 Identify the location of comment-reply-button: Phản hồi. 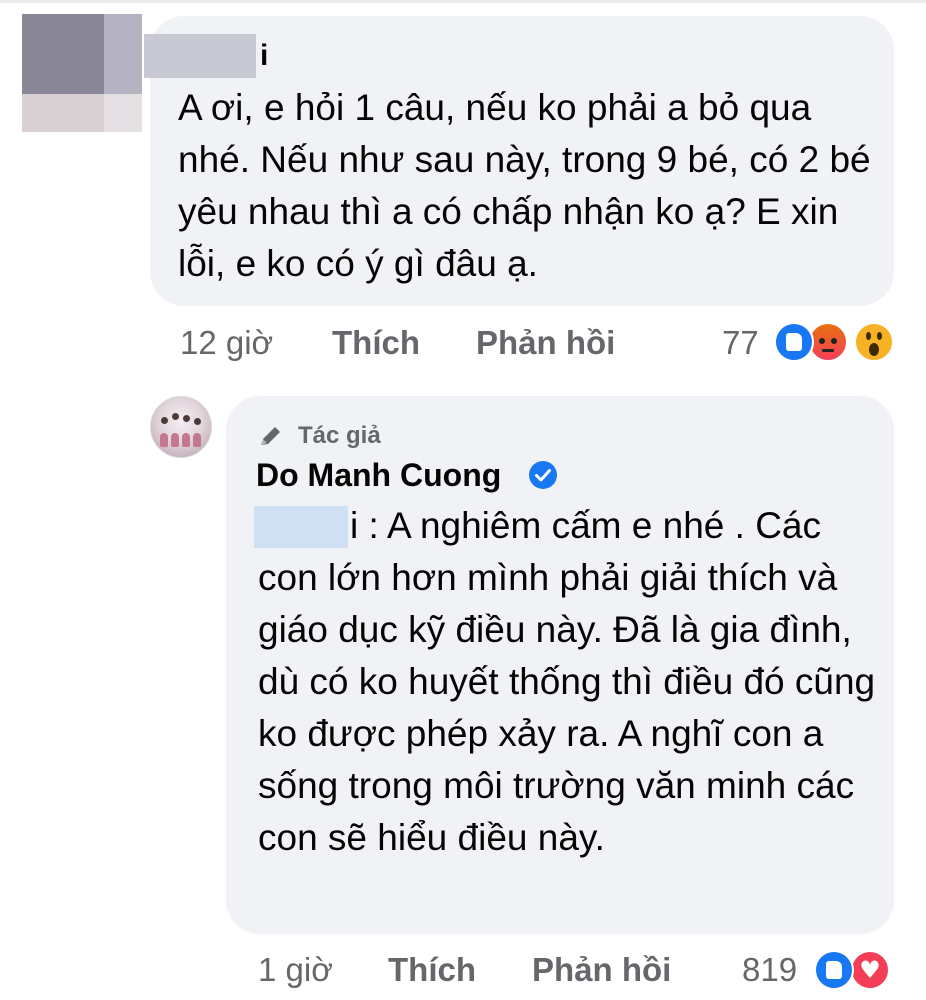
(545, 343).